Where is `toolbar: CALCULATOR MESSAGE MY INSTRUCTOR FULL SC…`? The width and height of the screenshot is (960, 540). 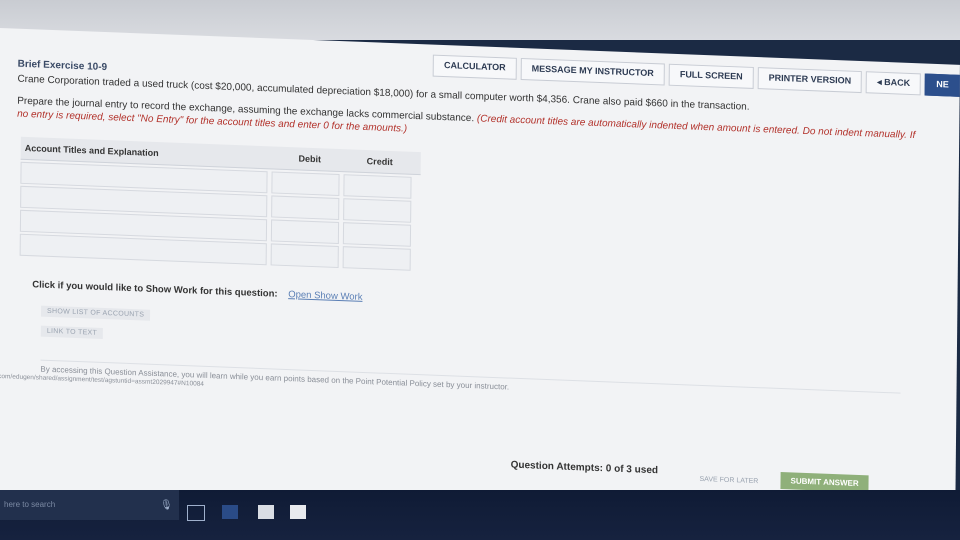 toolbar: CALCULATOR MESSAGE MY INSTRUCTOR FULL SC… is located at coordinates (694, 75).